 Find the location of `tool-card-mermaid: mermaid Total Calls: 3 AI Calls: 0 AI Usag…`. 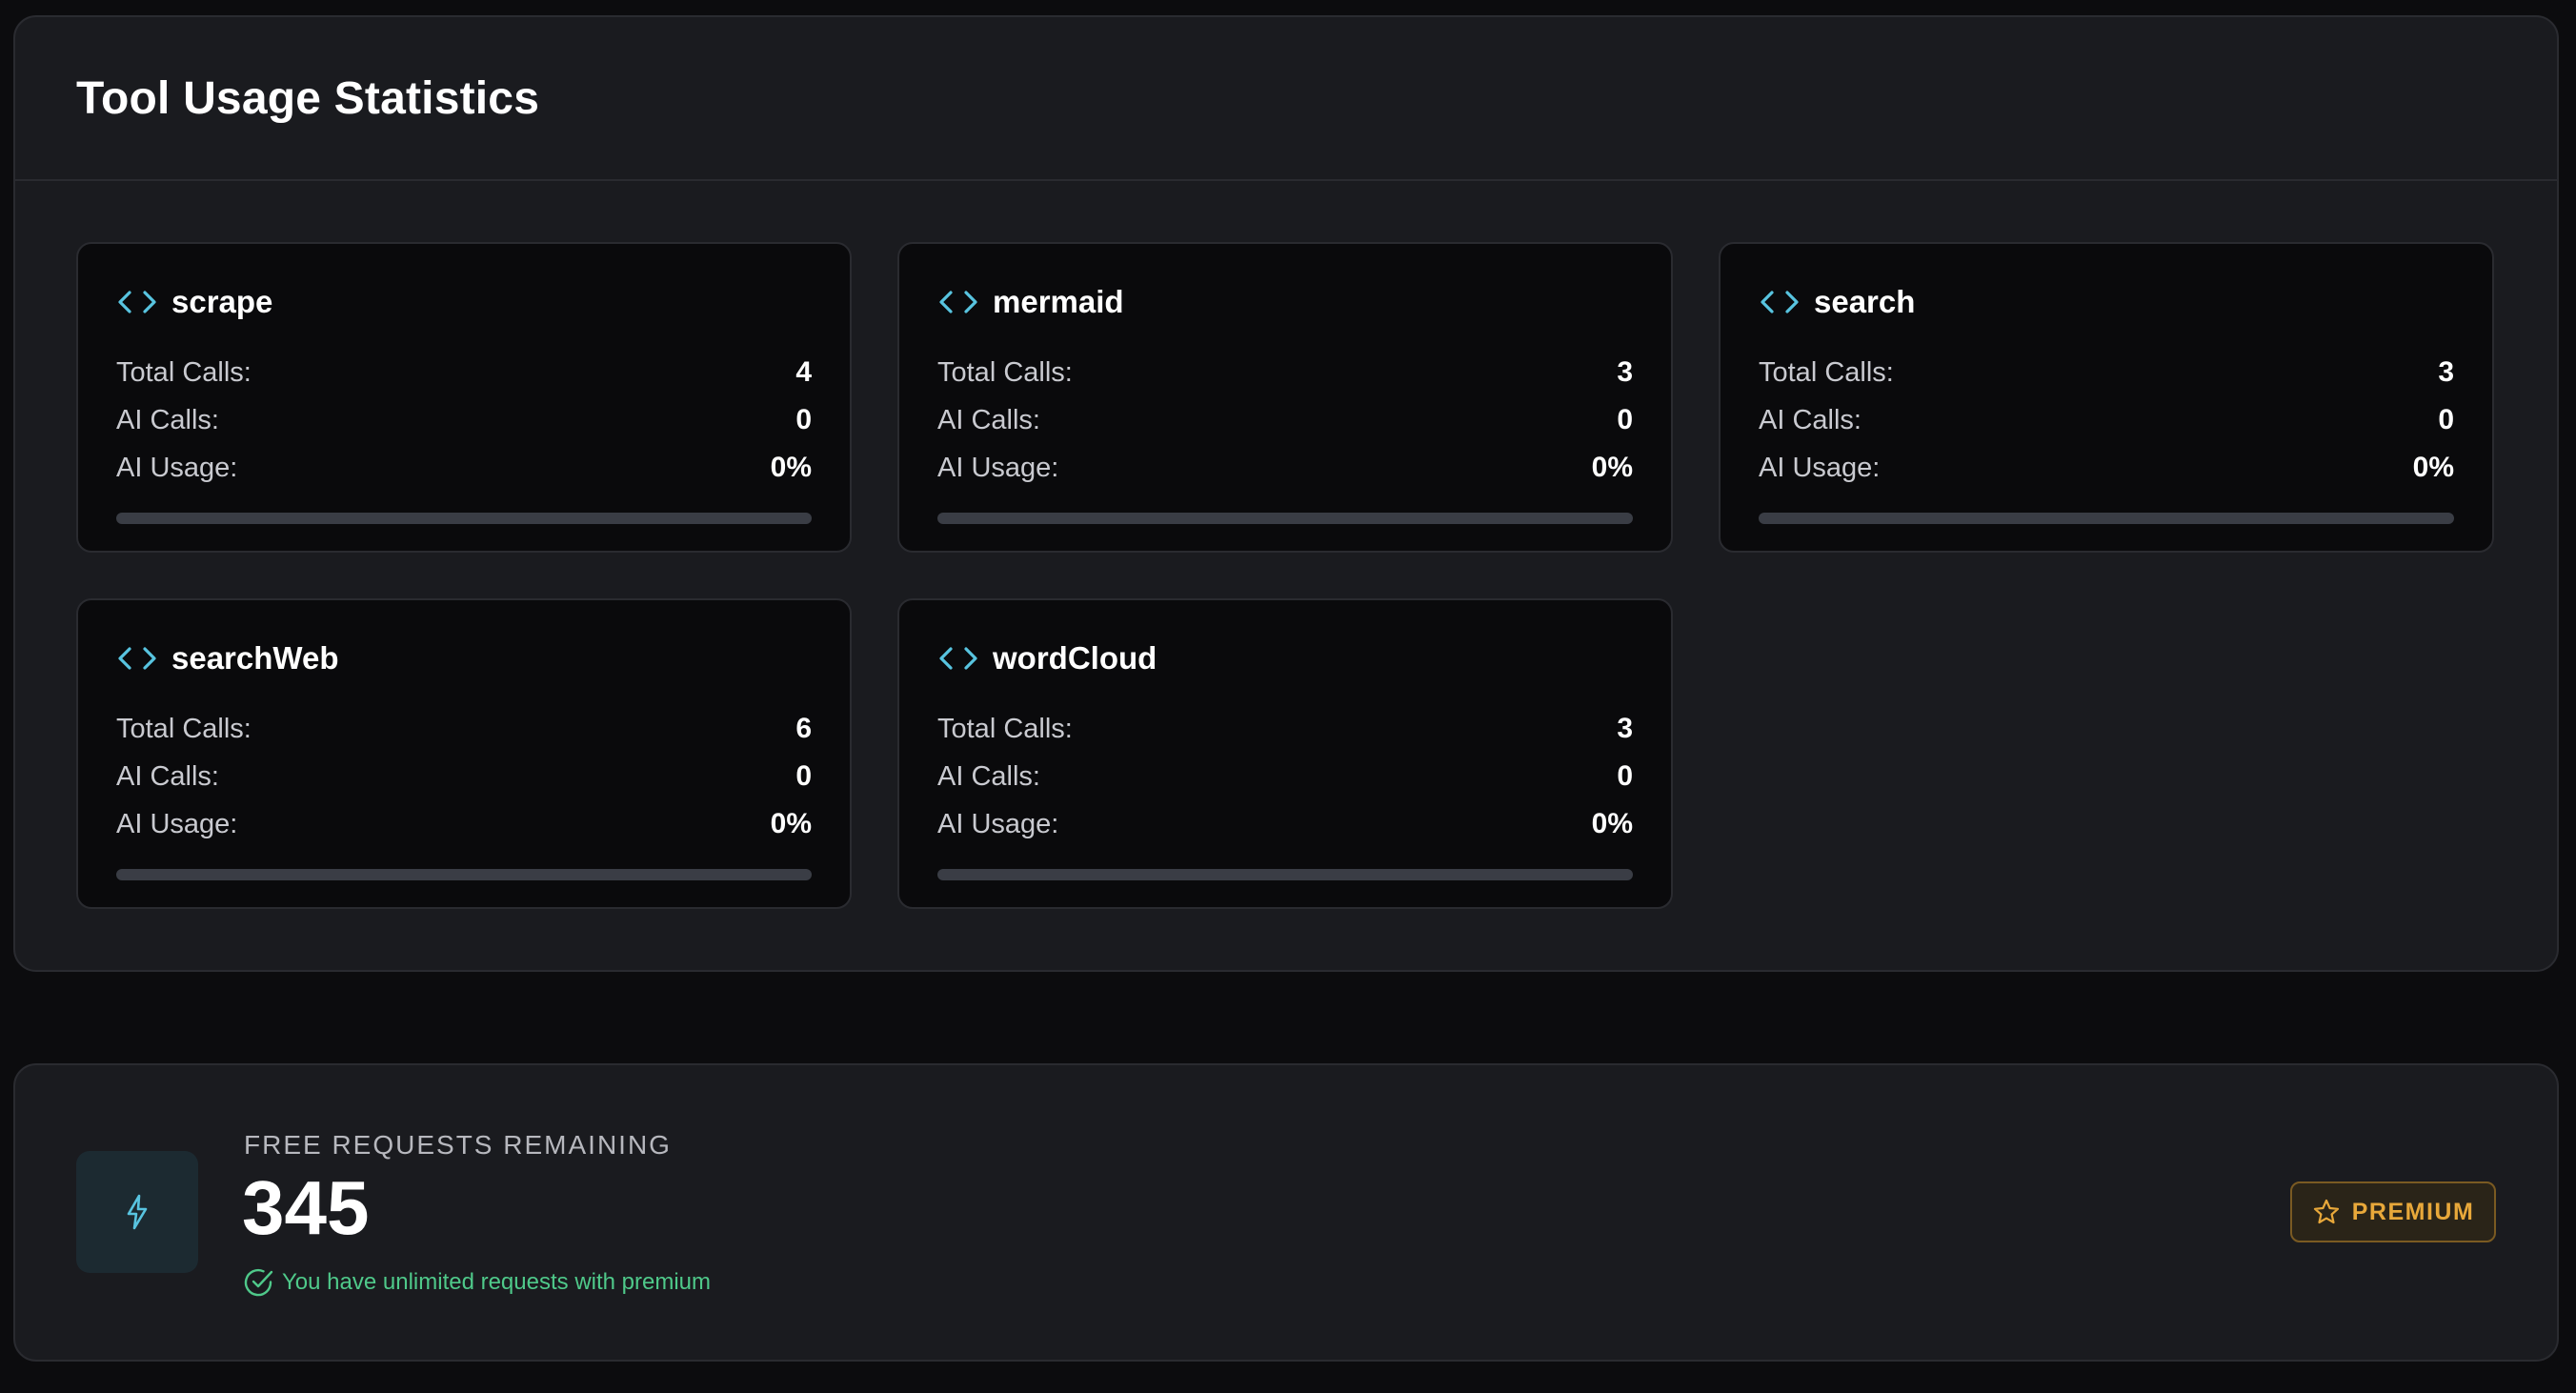

tool-card-mermaid: mermaid Total Calls: 3 AI Calls: 0 AI Usag… is located at coordinates (1285, 398).